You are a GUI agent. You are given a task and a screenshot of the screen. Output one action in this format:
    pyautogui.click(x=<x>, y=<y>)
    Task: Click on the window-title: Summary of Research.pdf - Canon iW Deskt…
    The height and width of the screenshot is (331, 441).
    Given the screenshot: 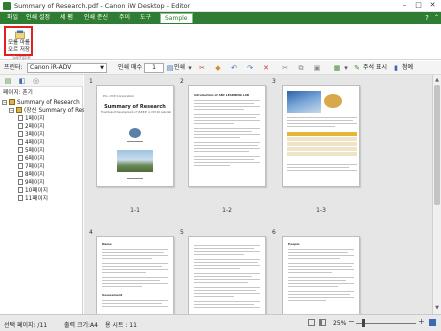 What is the action you would take?
    pyautogui.click(x=102, y=6)
    